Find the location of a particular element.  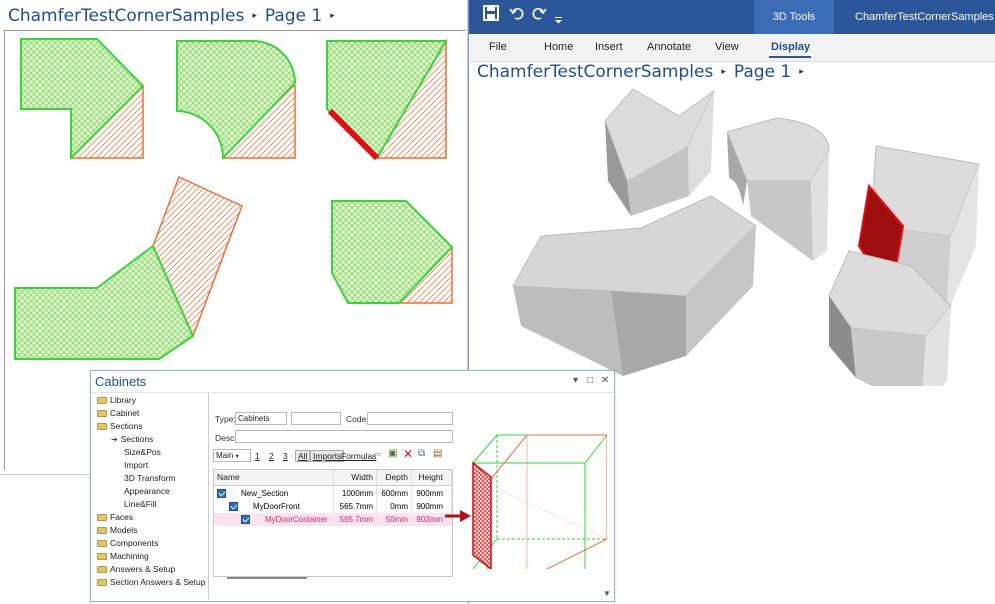

tree-item-line-fill: Line&Fill is located at coordinates (140, 504).